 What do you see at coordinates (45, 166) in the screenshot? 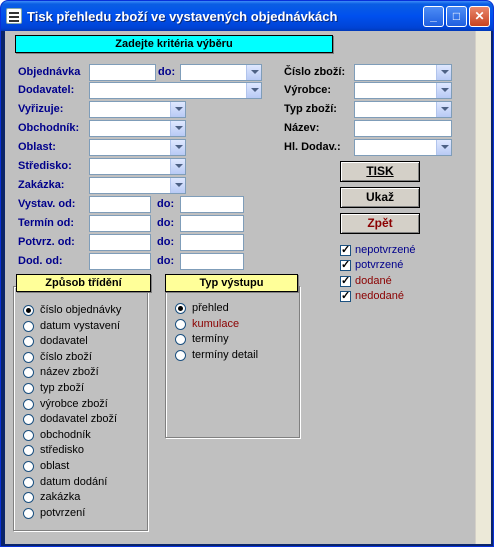
I see `stredisko-label: Středisko:` at bounding box center [45, 166].